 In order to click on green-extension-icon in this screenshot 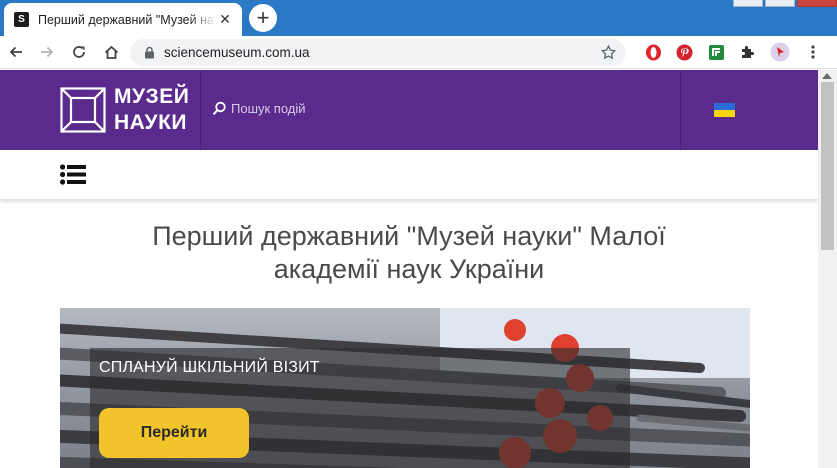, I will do `click(716, 52)`.